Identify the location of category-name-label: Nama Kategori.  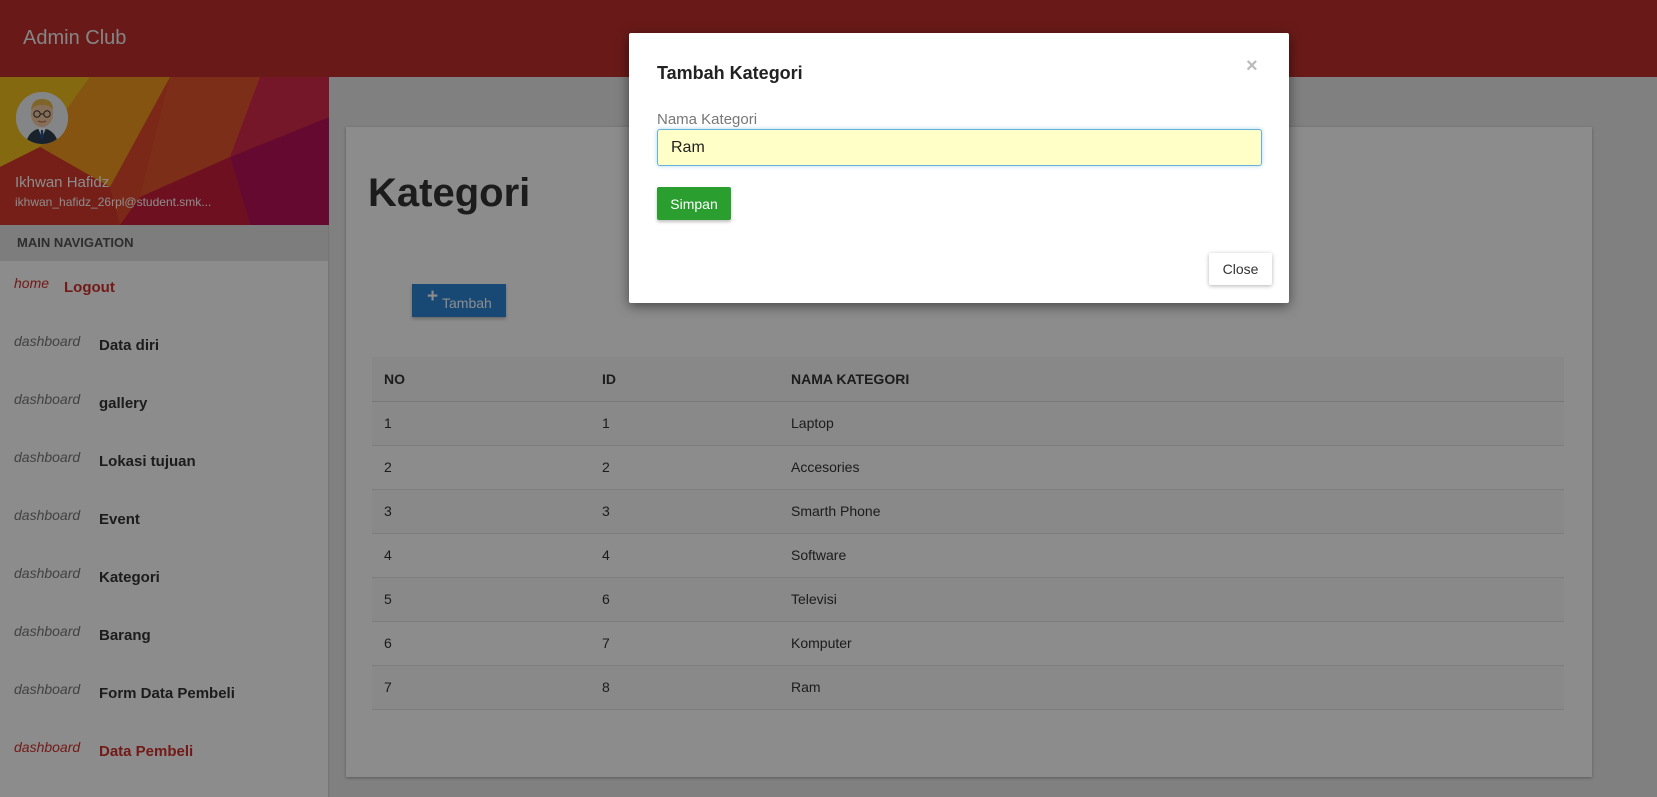
(707, 119).